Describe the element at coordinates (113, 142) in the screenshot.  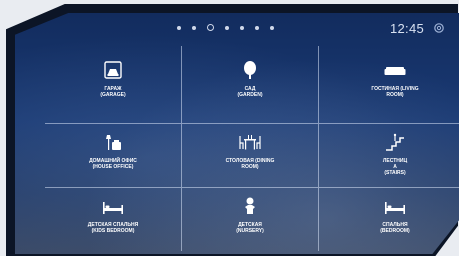
I see `desk-lamp-icon` at that location.